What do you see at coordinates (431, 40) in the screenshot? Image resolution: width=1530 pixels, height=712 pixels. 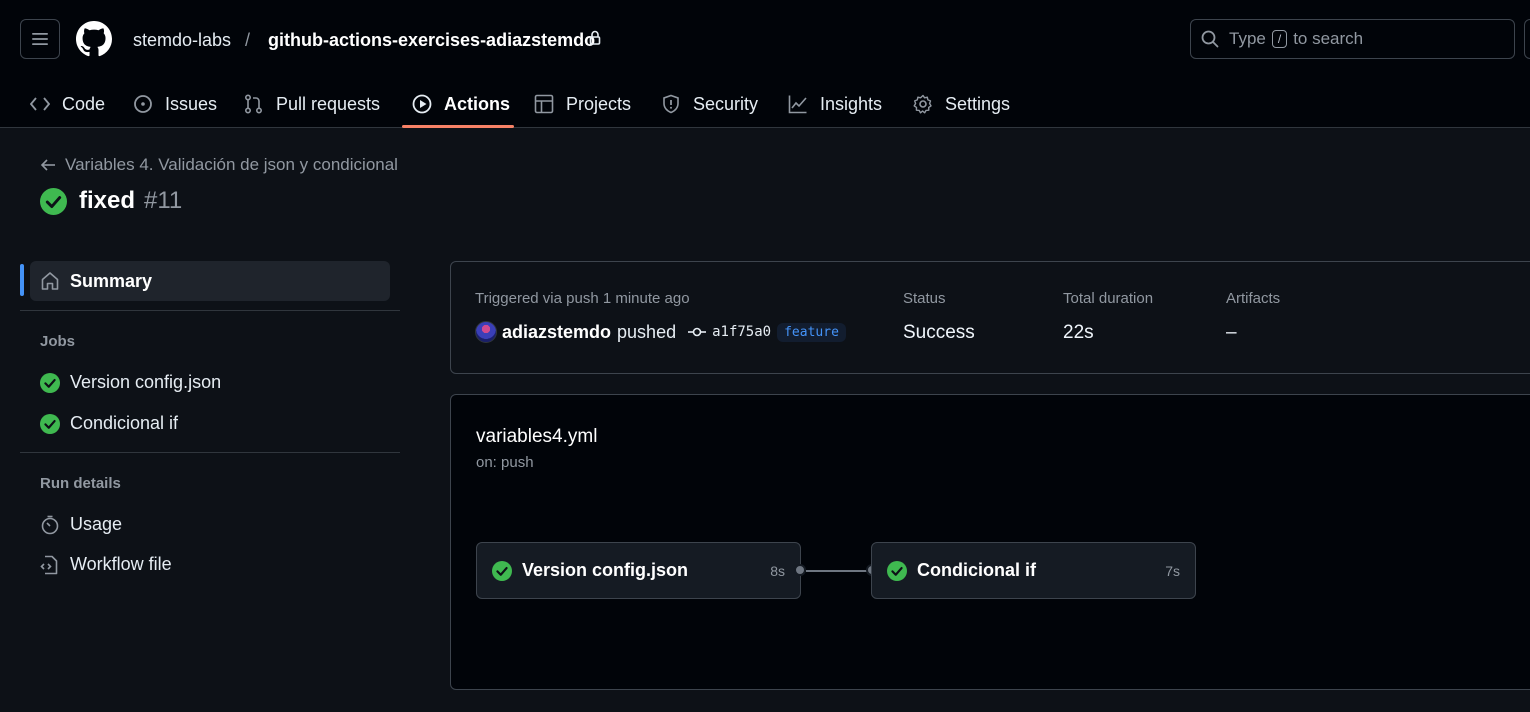 I see `breadcrumb-repo: github-actions-exercises-adiazstemdo` at bounding box center [431, 40].